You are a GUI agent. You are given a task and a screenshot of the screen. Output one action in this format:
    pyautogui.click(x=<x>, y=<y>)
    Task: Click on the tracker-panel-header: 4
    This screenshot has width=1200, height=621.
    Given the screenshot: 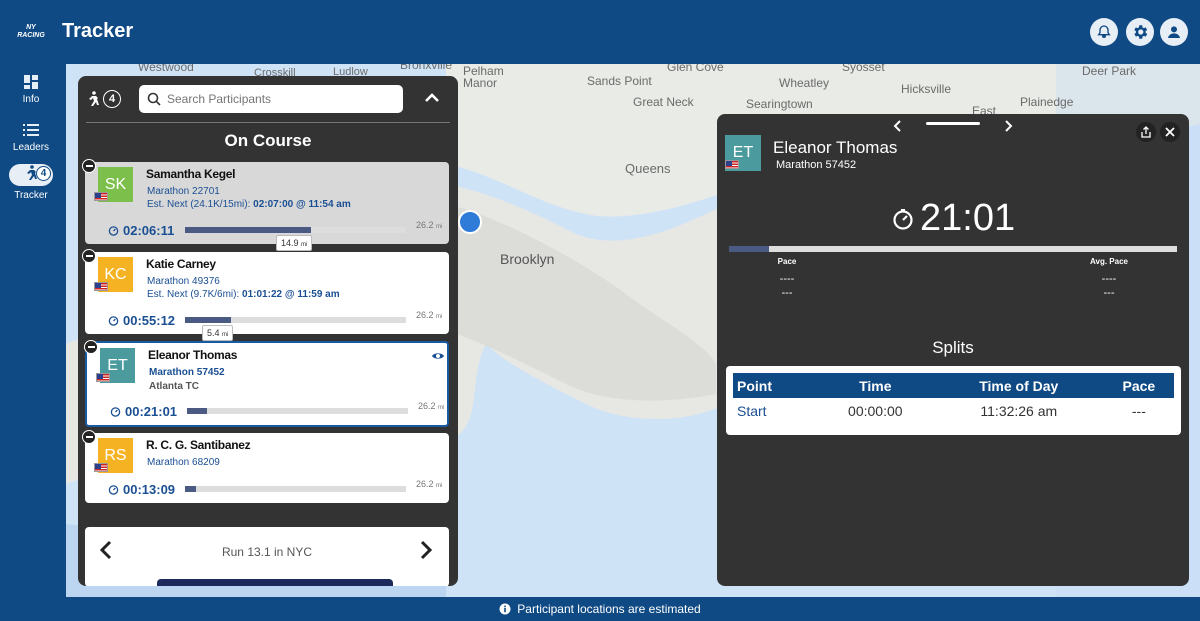 What is the action you would take?
    pyautogui.click(x=268, y=99)
    